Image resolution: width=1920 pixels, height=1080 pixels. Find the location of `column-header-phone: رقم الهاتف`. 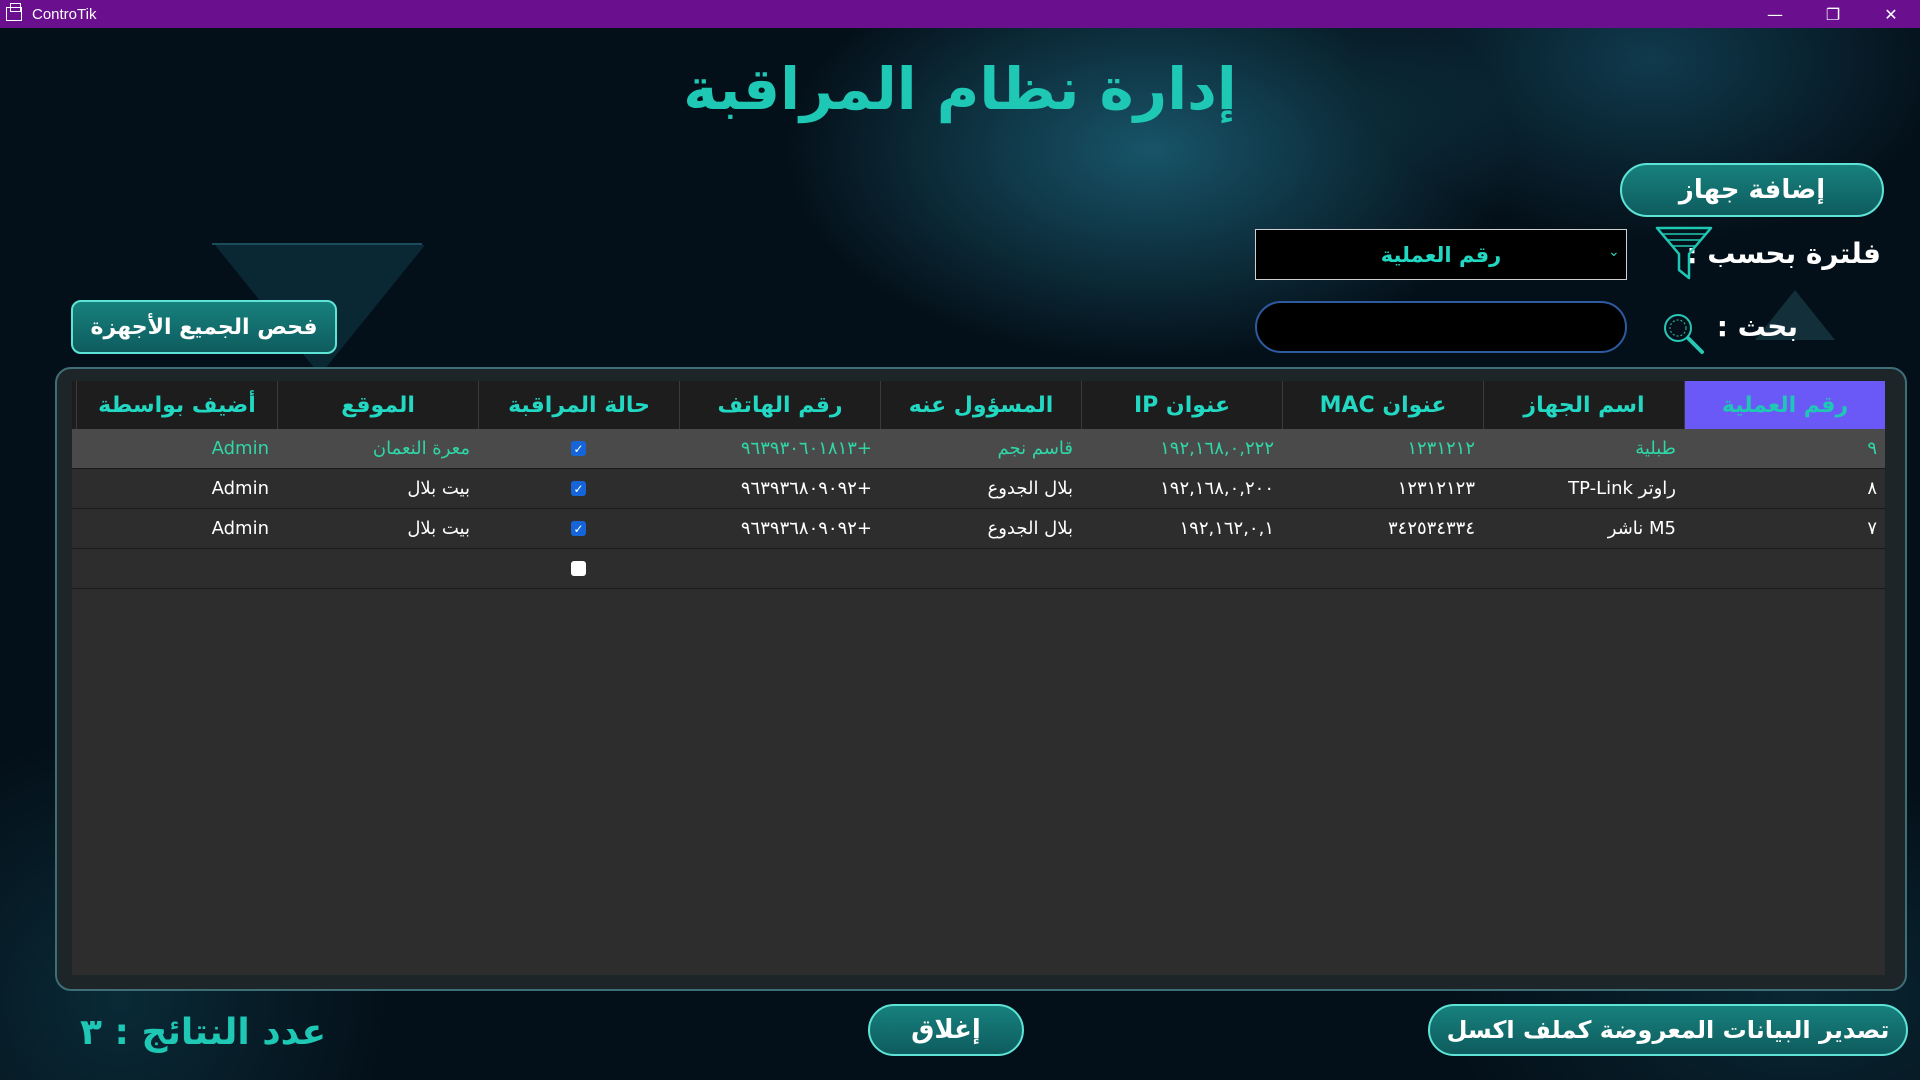

column-header-phone: رقم الهاتف is located at coordinates (779, 405).